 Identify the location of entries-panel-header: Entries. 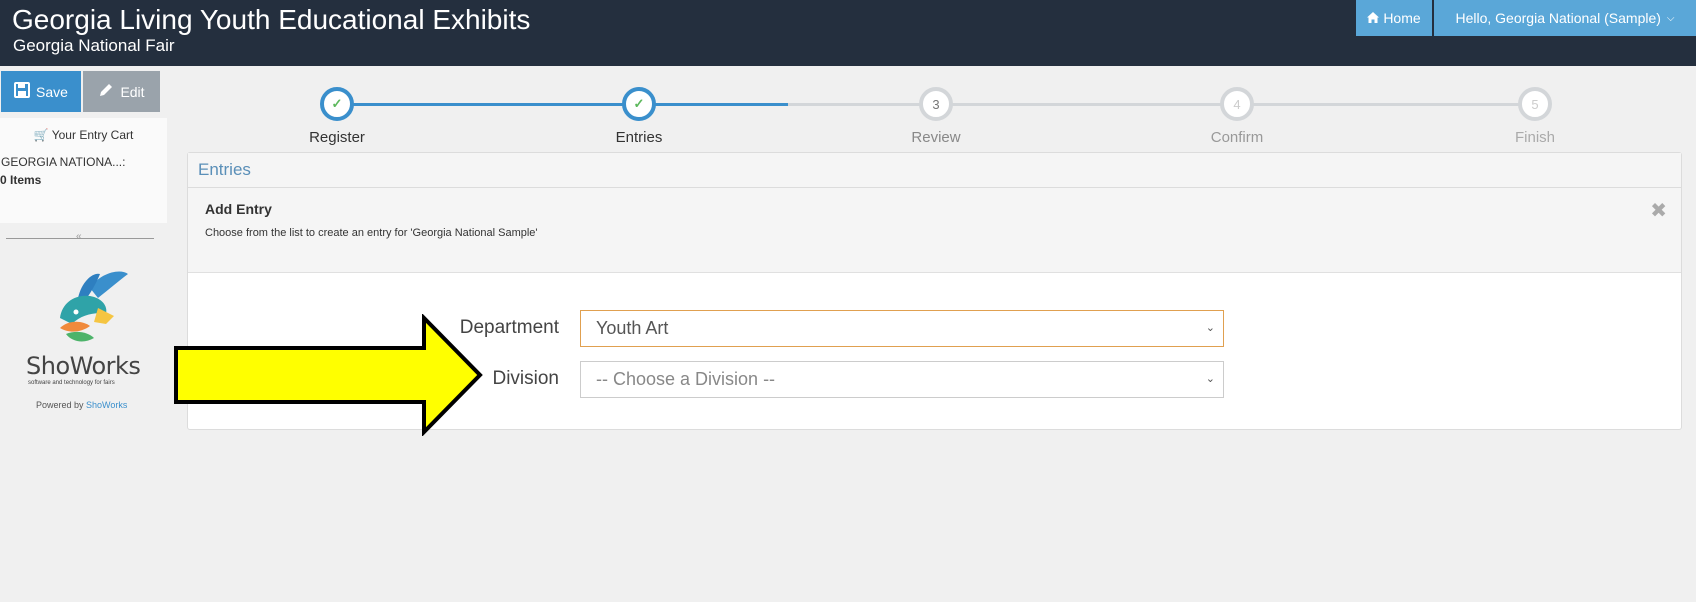
(934, 170).